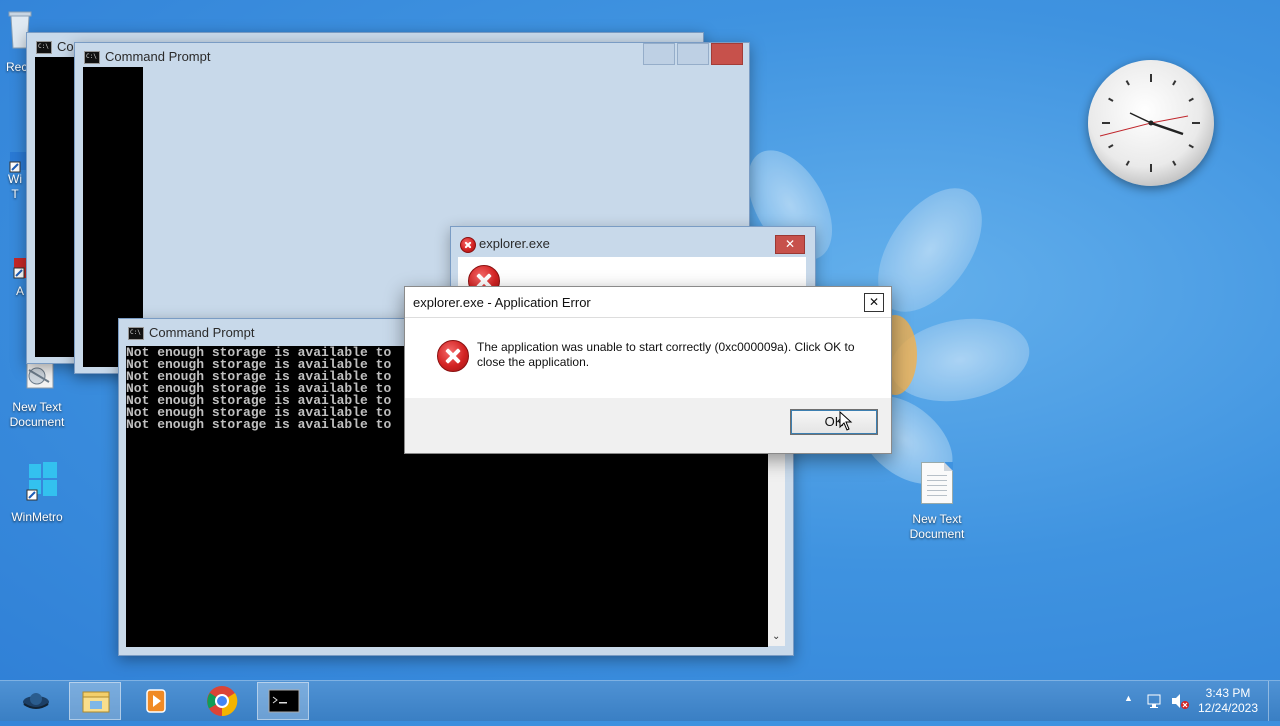 This screenshot has width=1280, height=726. I want to click on taskbar-file-explorer, so click(95, 701).